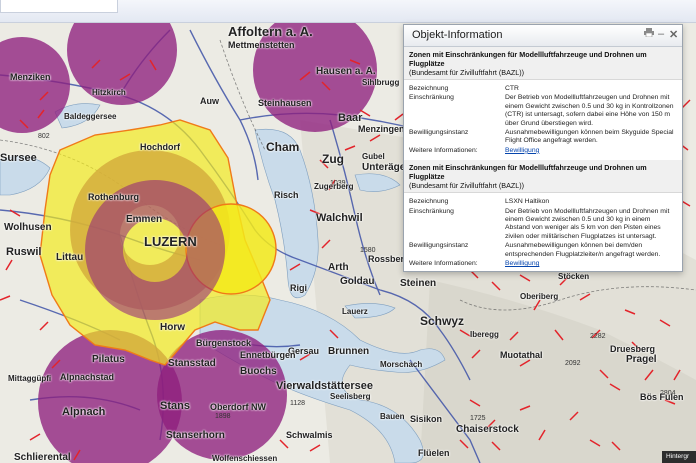 This screenshot has width=696, height=463. I want to click on background-toggle-button: Hintergr, so click(679, 457).